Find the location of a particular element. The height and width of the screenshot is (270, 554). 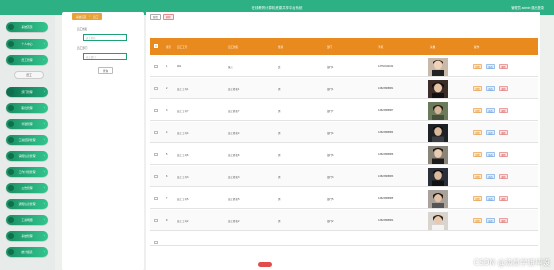

list-icon is located at coordinates (10, 220).